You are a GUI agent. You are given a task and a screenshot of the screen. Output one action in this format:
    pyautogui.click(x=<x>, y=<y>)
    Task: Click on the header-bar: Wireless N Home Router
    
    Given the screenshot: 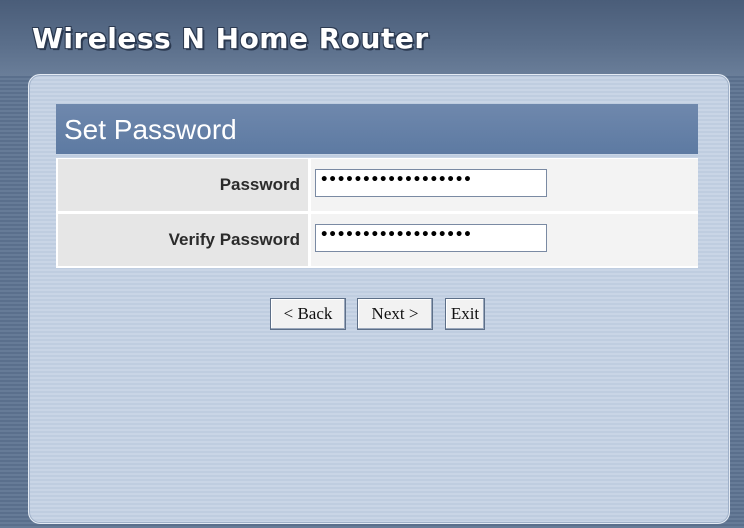 What is the action you would take?
    pyautogui.click(x=372, y=38)
    